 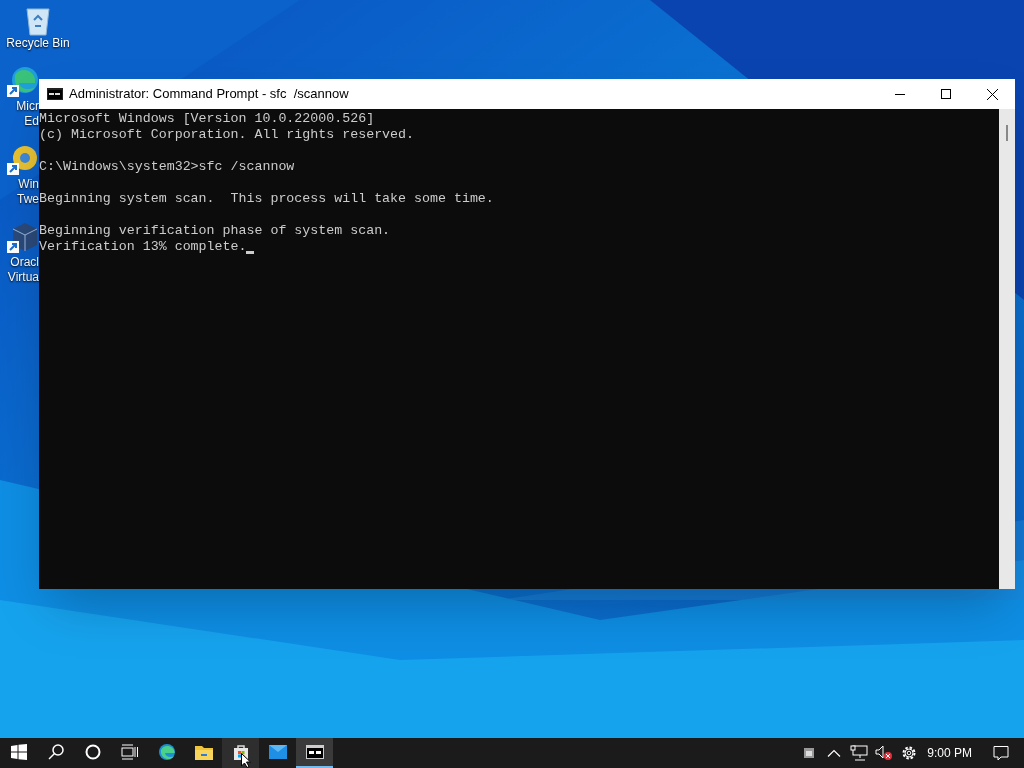 What do you see at coordinates (266, 199) in the screenshot?
I see `console-line: Beginning system scan. This process will take some time.` at bounding box center [266, 199].